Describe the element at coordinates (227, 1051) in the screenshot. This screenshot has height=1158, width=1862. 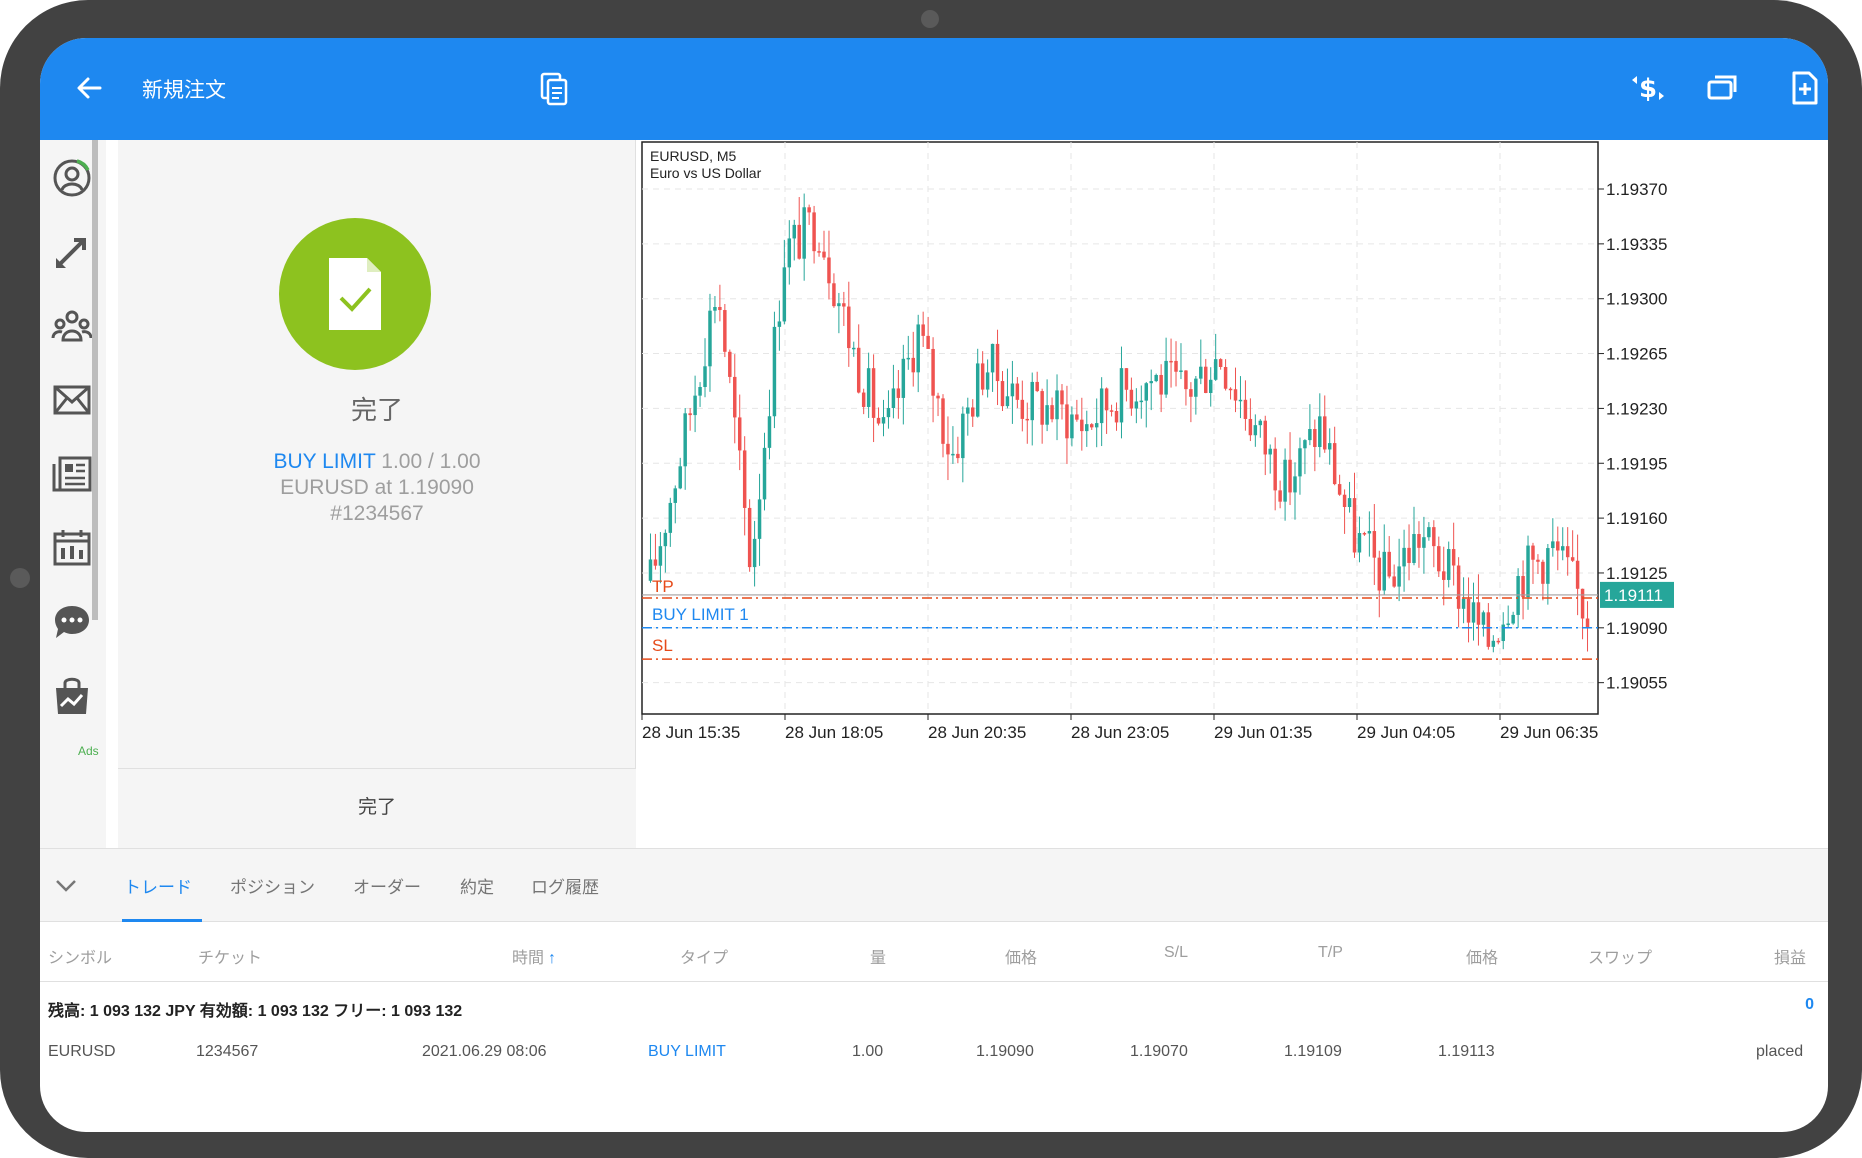
I see `cell-ticket: 1234567` at that location.